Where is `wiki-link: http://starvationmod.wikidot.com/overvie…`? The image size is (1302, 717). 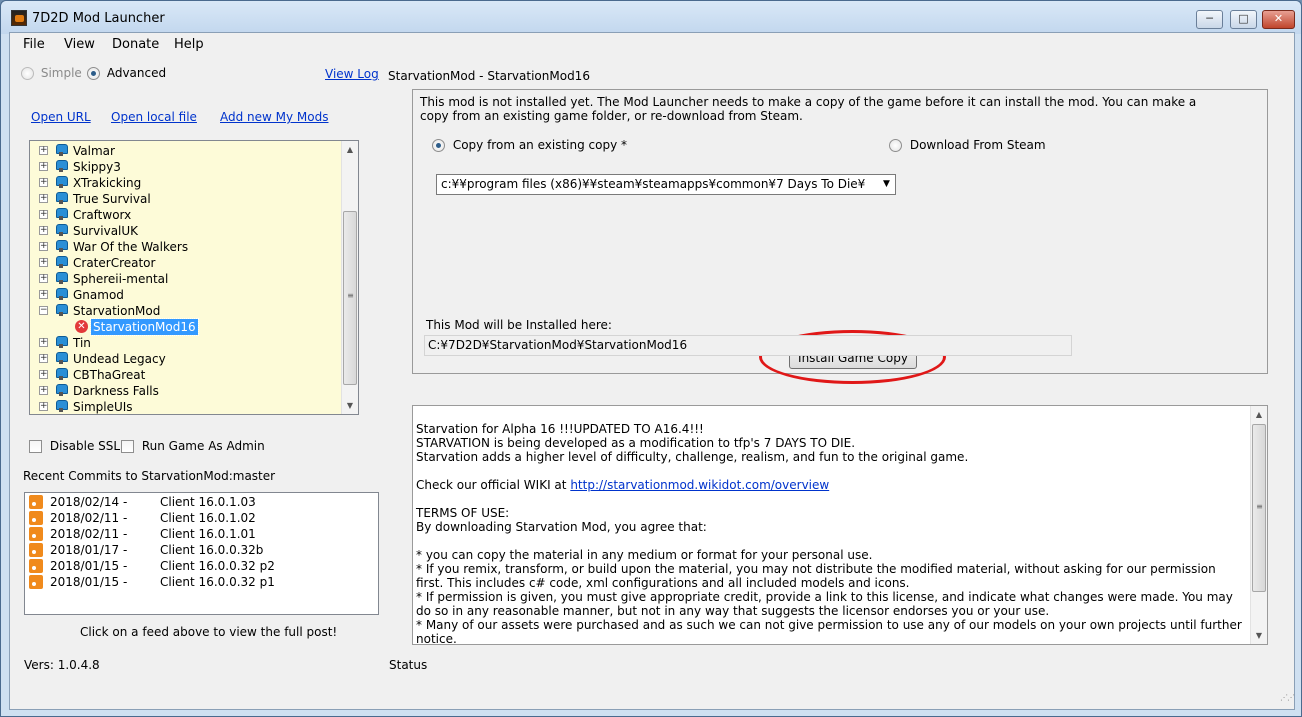 wiki-link: http://starvationmod.wikidot.com/overvie… is located at coordinates (699, 485).